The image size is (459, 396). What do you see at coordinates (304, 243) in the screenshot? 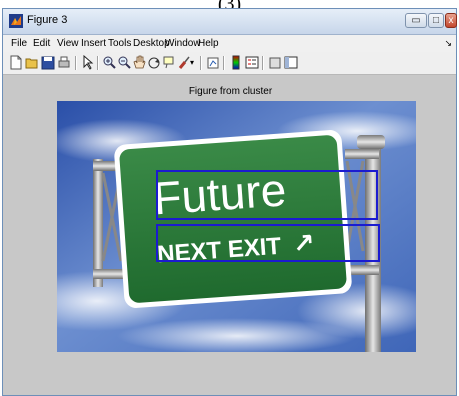
I see `sign-arrow-icon: ↗` at bounding box center [304, 243].